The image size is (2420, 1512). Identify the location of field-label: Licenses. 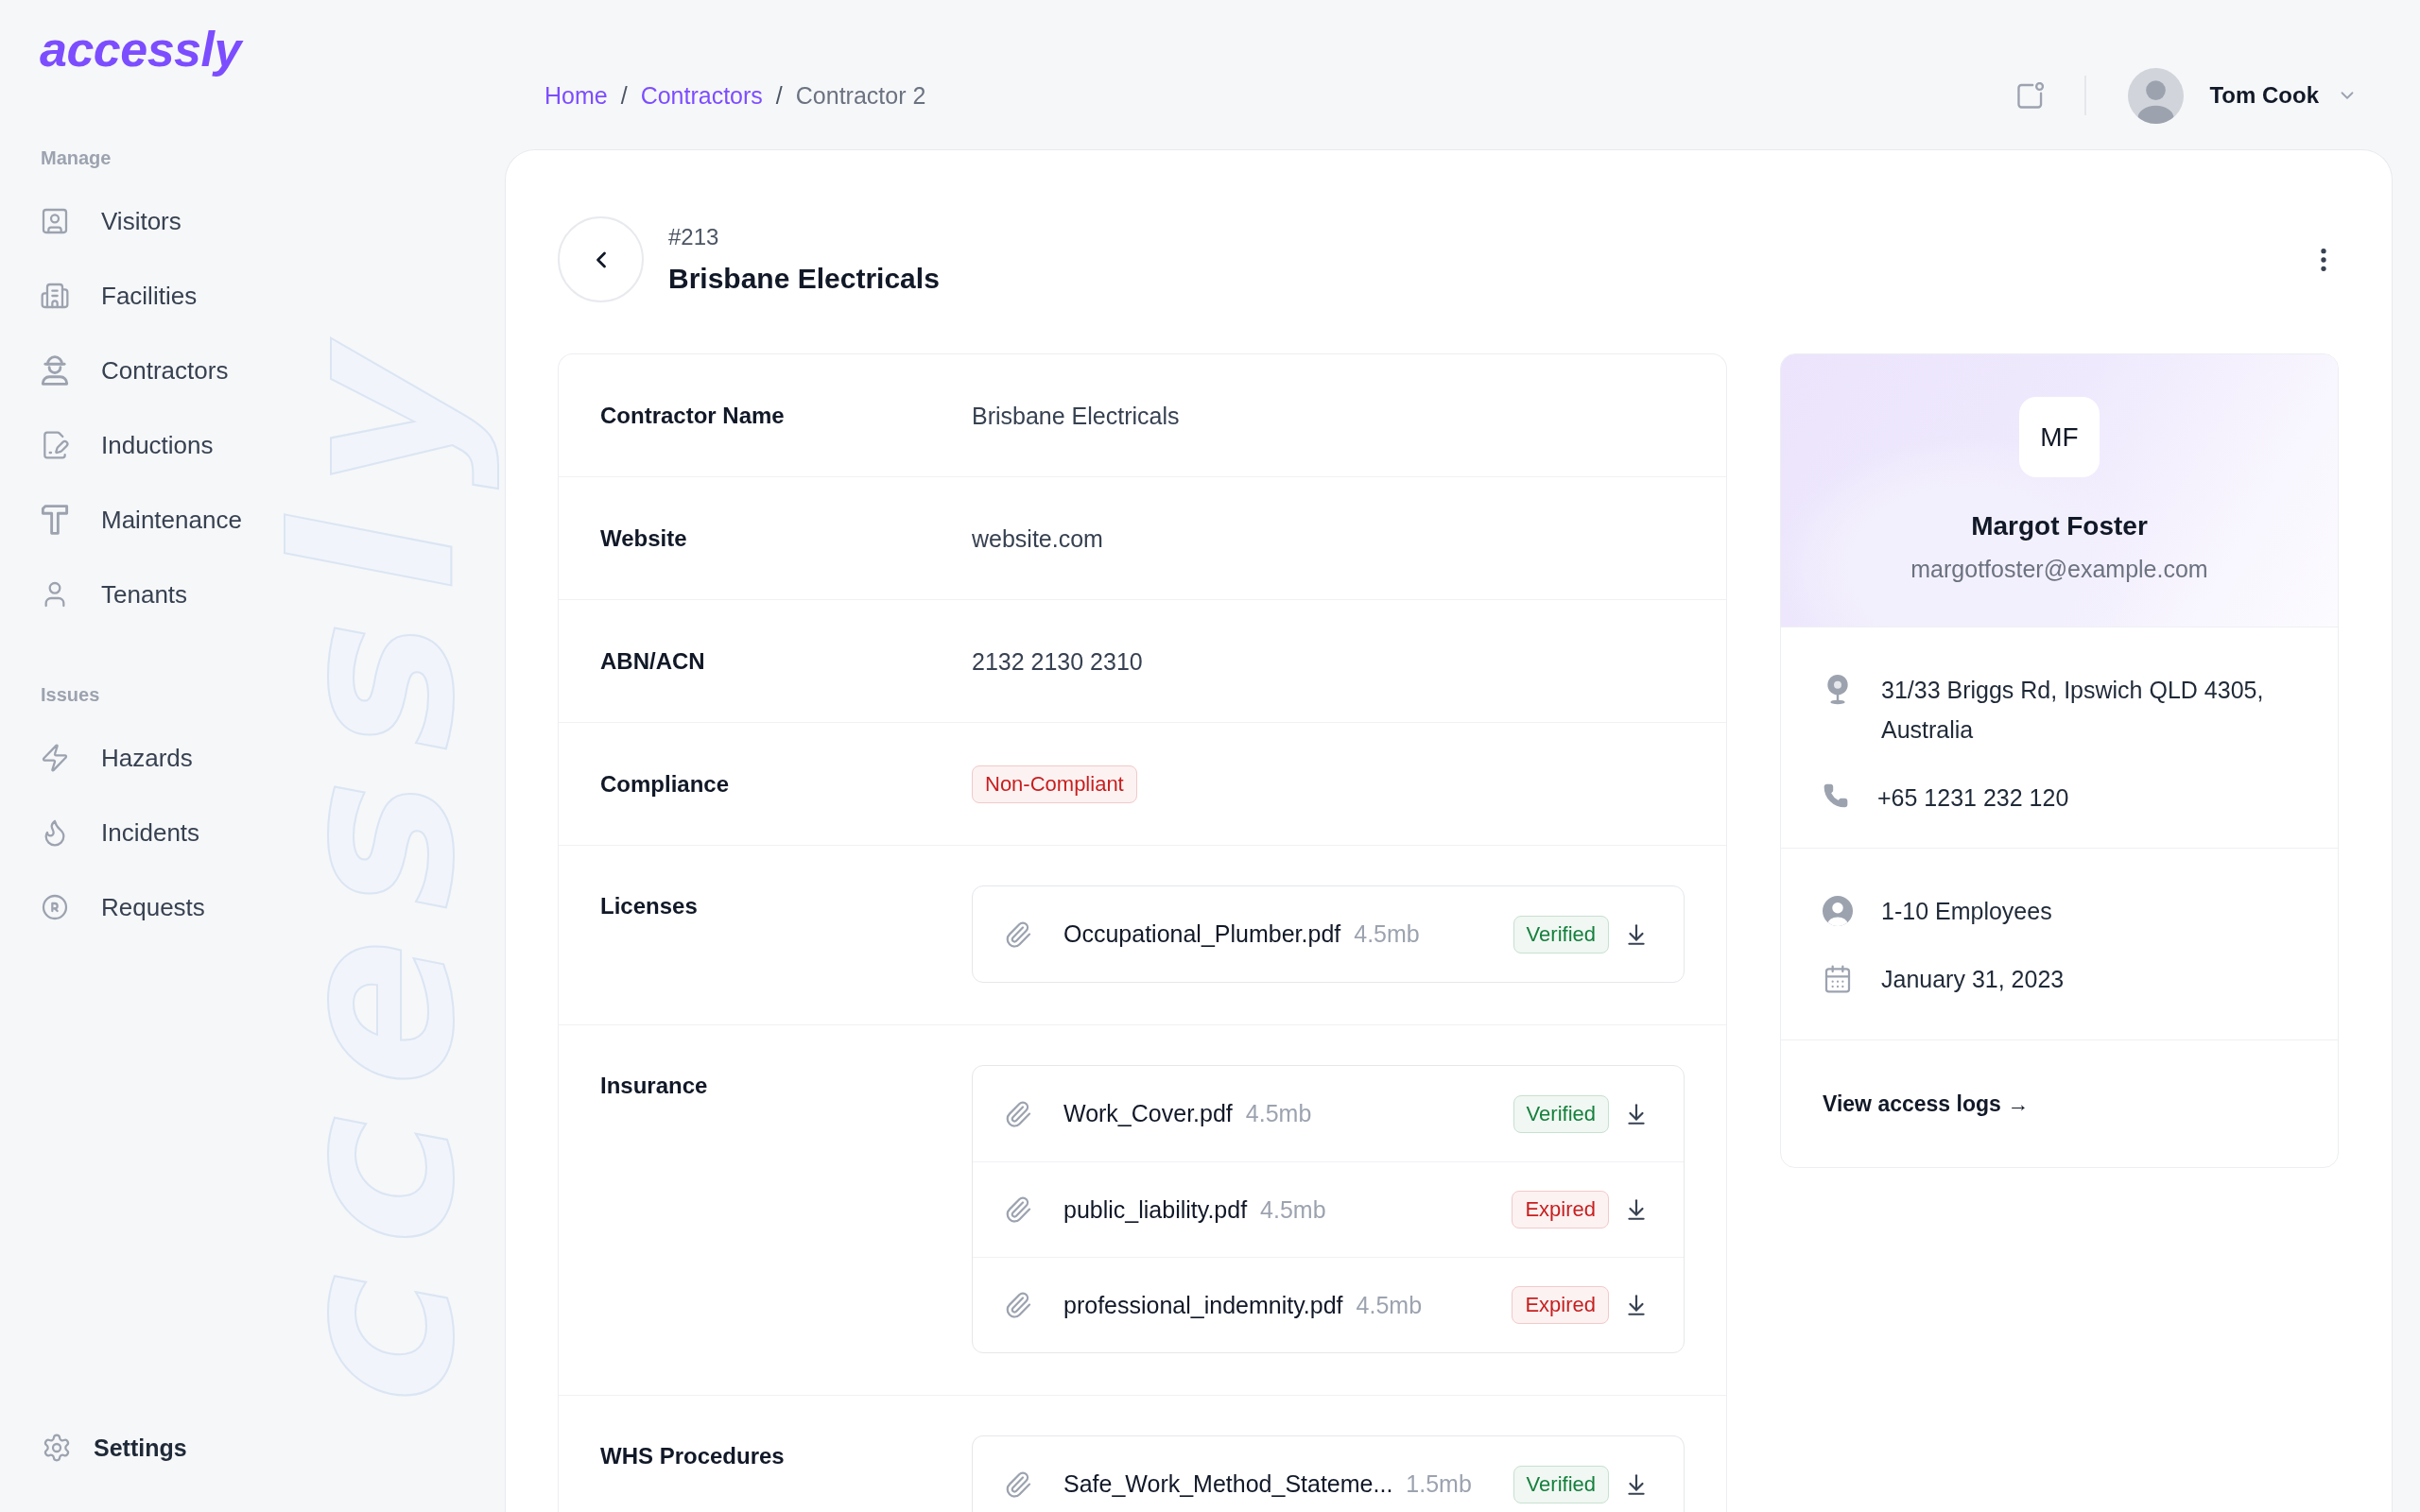
(649, 906).